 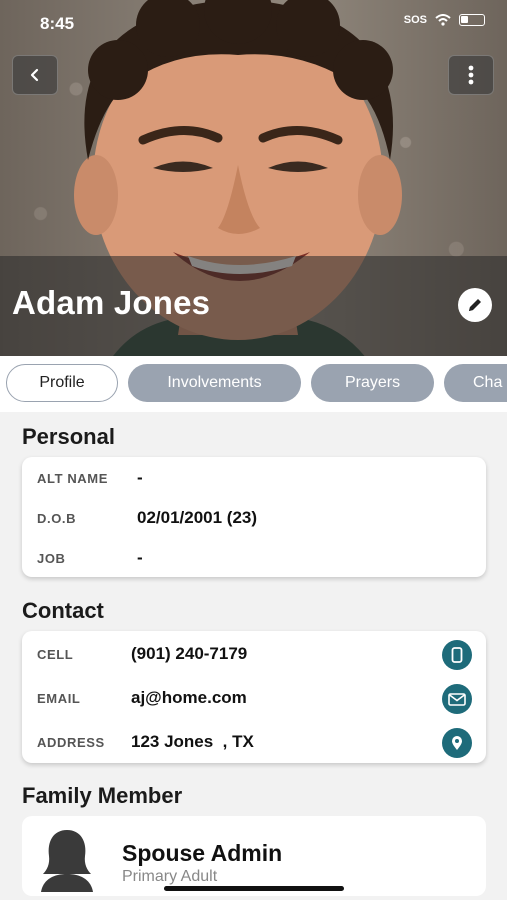 What do you see at coordinates (51, 558) in the screenshot?
I see `job-label: JOB` at bounding box center [51, 558].